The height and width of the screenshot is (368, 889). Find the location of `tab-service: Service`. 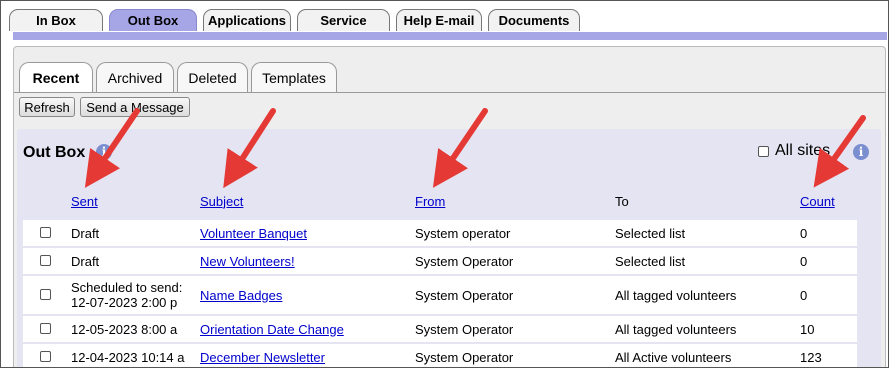

tab-service: Service is located at coordinates (343, 20).